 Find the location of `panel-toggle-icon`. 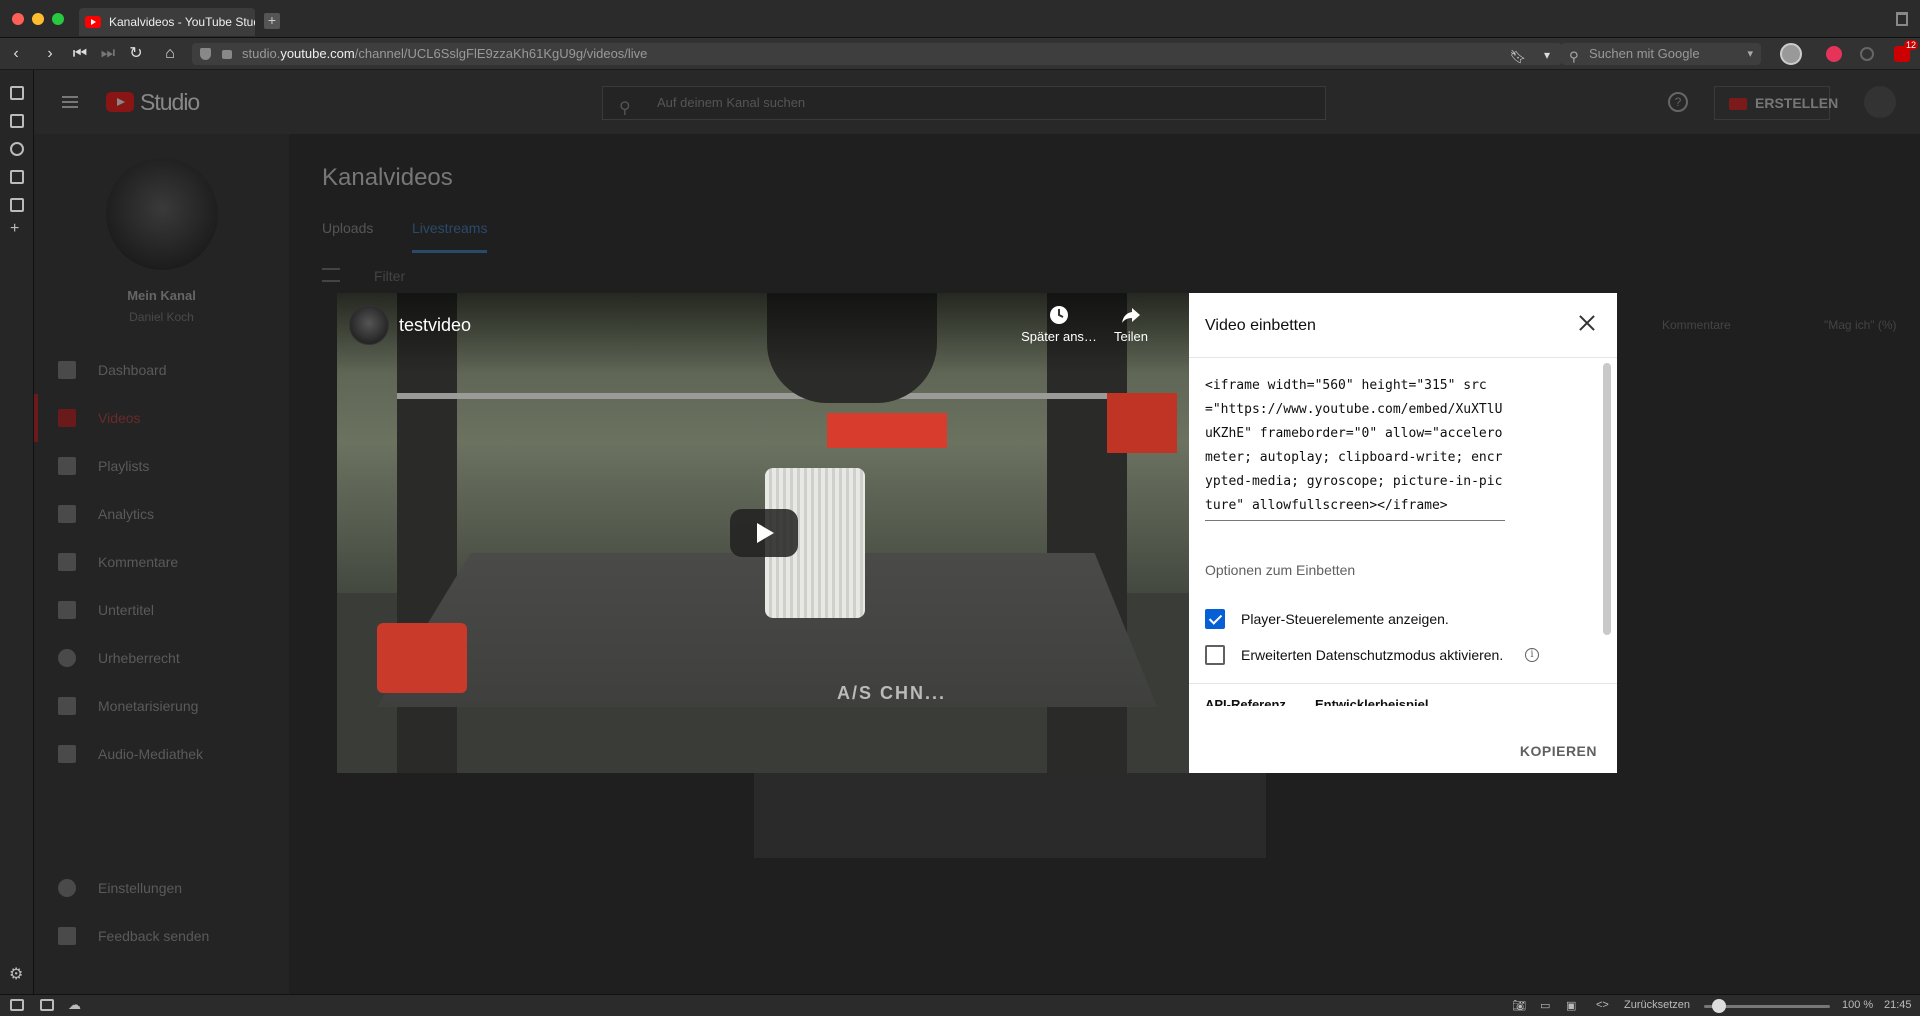

panel-toggle-icon is located at coordinates (17, 1005).